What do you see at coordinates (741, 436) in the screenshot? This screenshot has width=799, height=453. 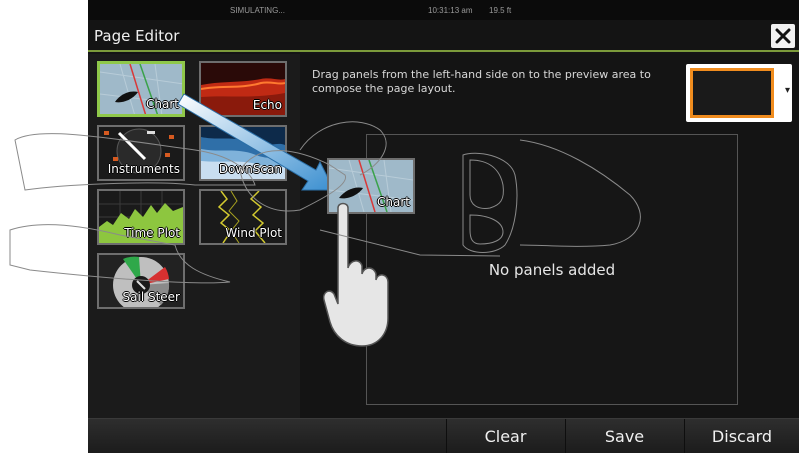 I see `discard-button: Discard` at bounding box center [741, 436].